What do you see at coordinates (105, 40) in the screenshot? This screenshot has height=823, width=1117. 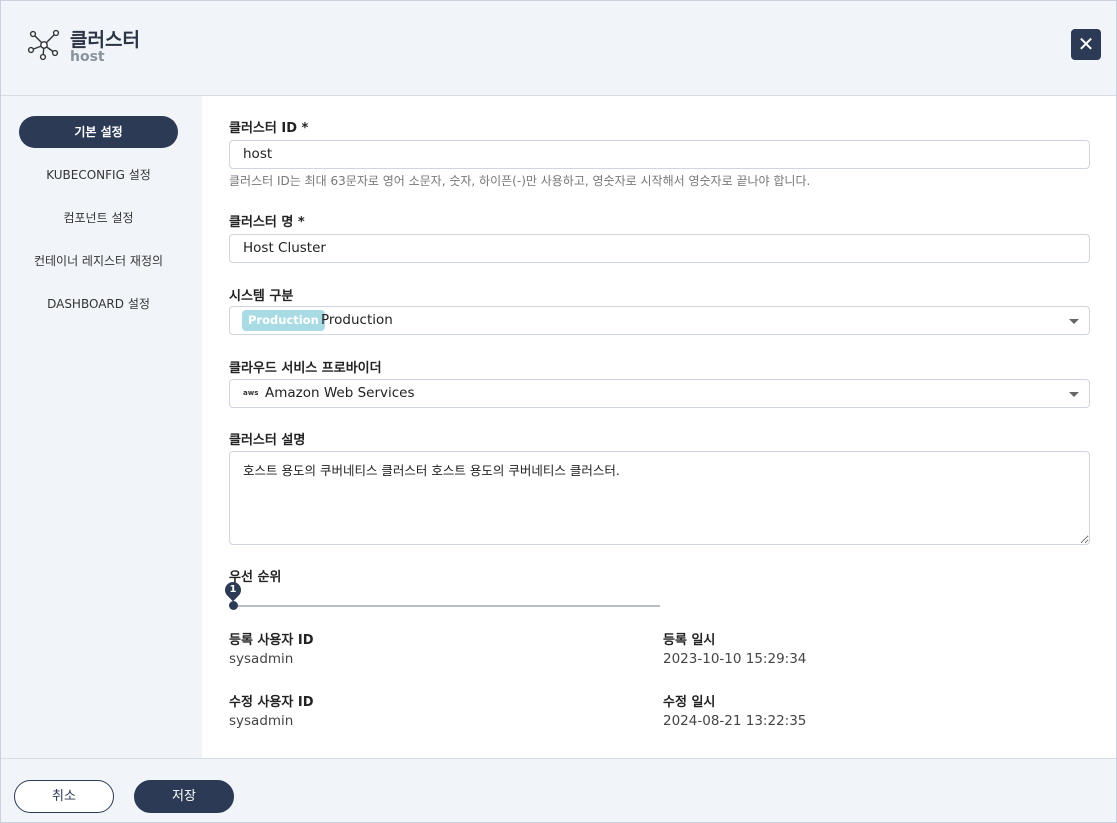 I see `dialog-title: 클러스터` at bounding box center [105, 40].